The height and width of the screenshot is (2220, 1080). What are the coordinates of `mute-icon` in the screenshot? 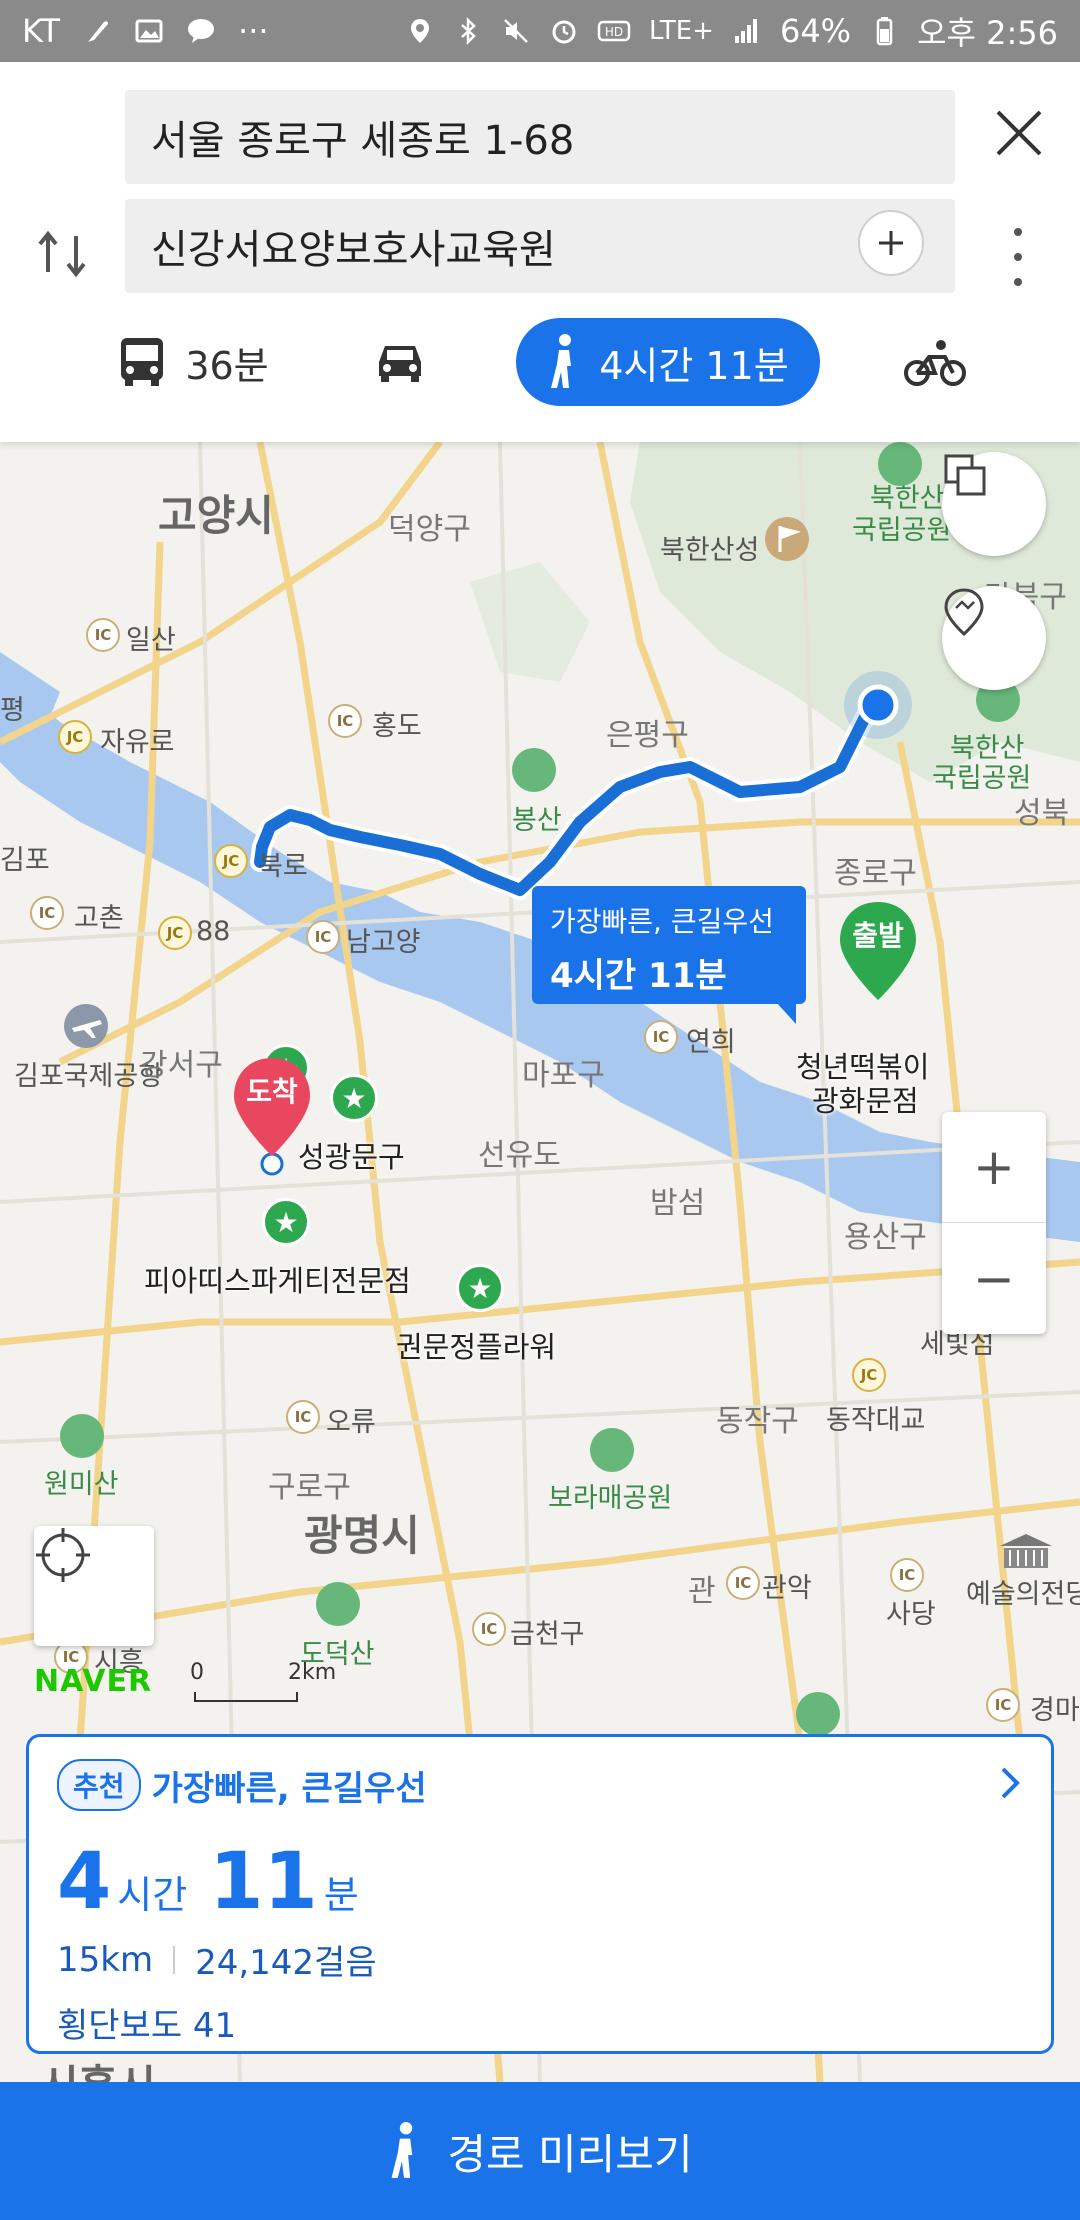 It's located at (516, 31).